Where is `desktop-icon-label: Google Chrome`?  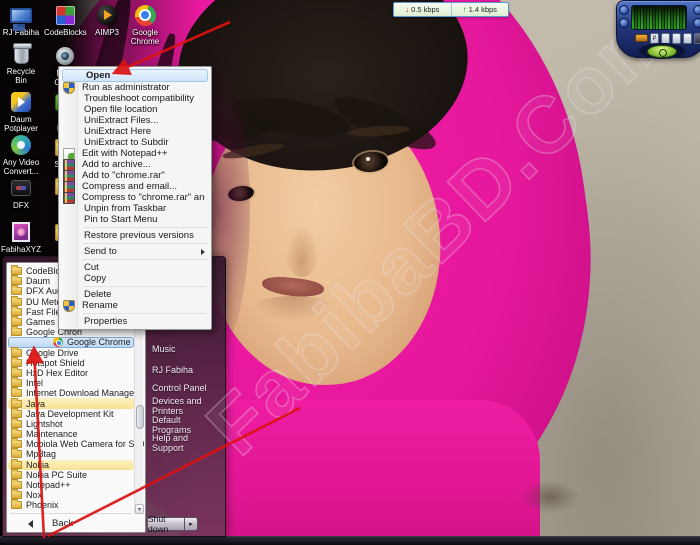 desktop-icon-label: Google Chrome is located at coordinates (145, 37).